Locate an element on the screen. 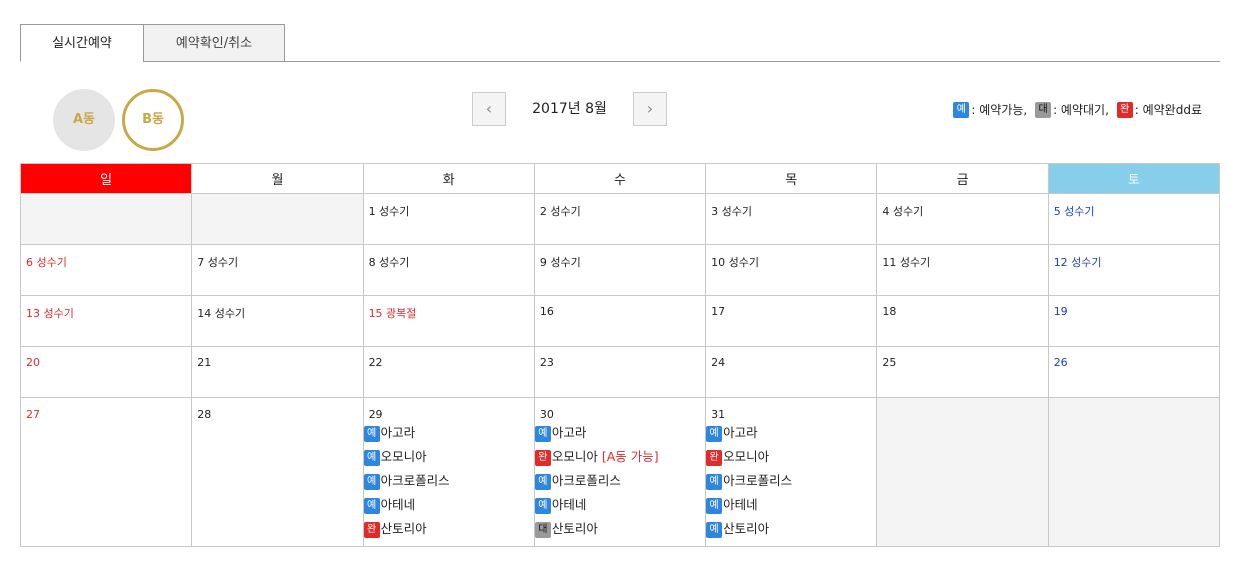  chevron-right-icon: › is located at coordinates (650, 108).